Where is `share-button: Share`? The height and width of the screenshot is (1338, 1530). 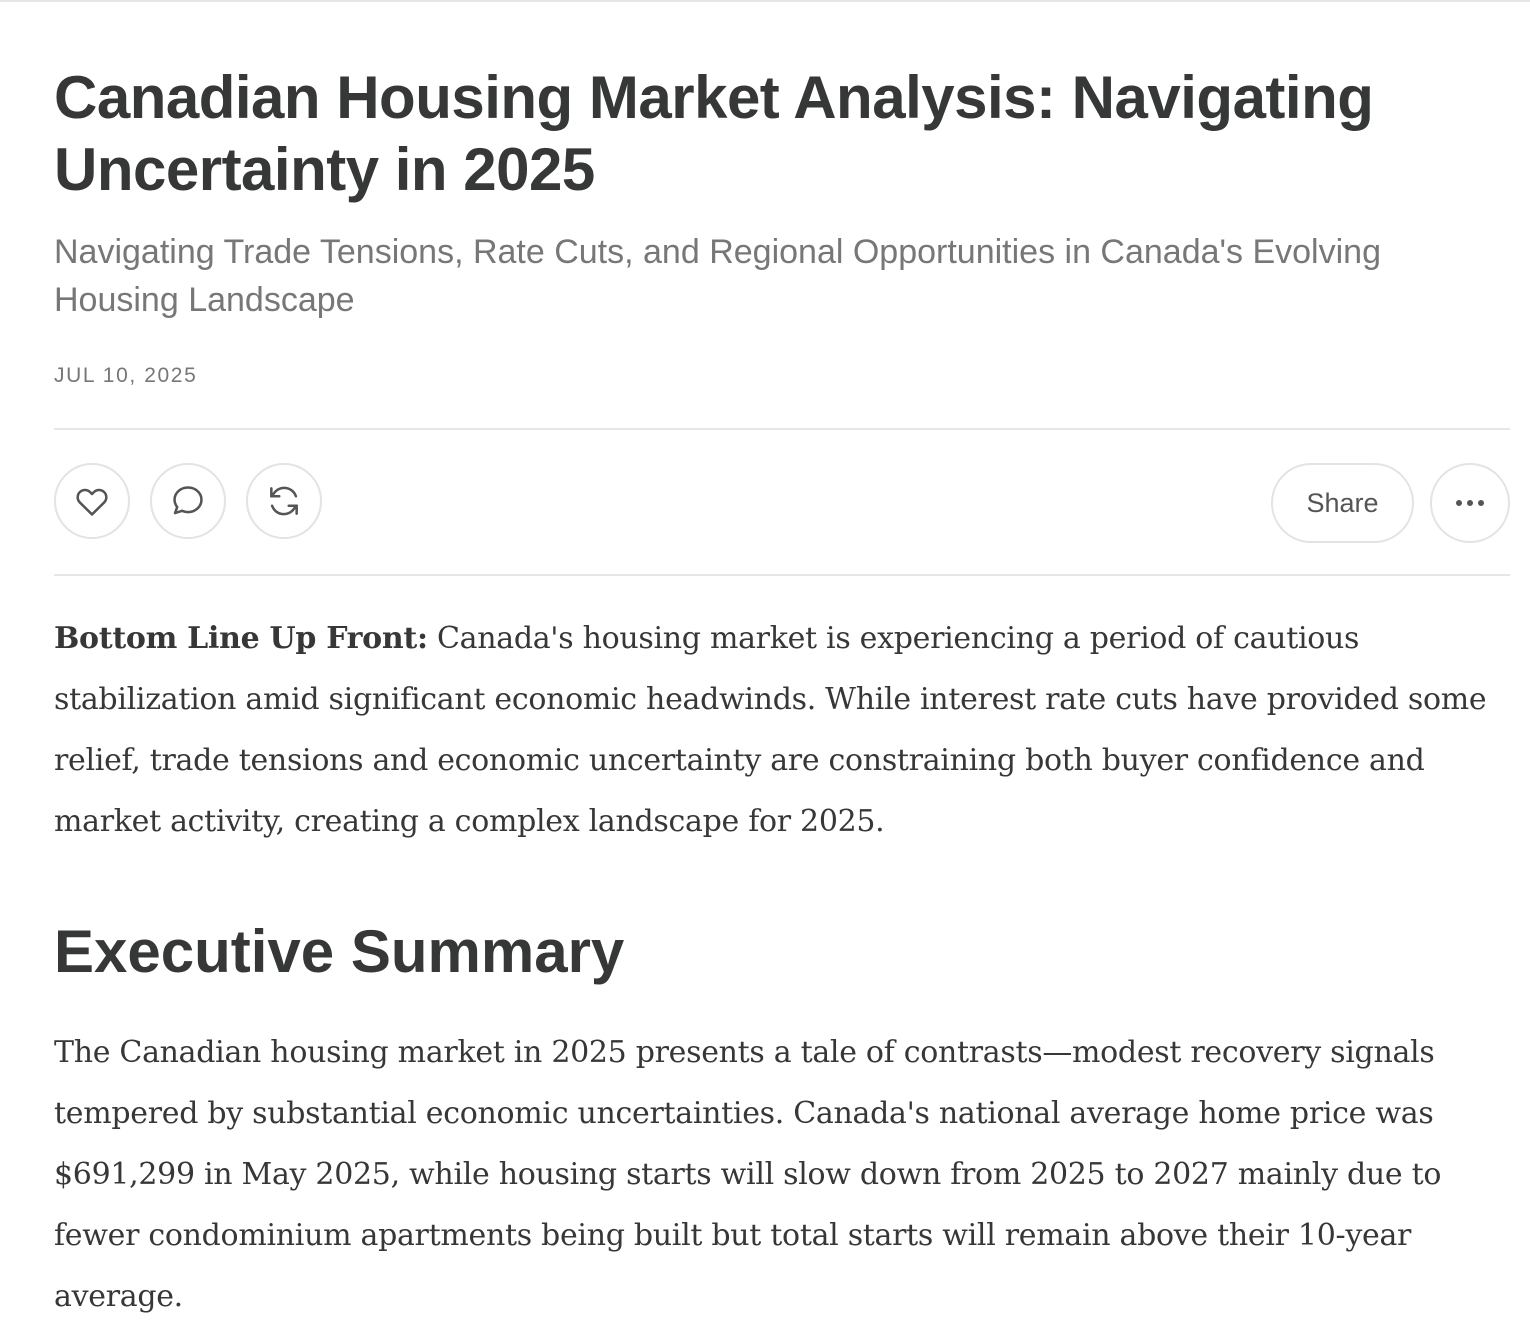
share-button: Share is located at coordinates (1342, 503).